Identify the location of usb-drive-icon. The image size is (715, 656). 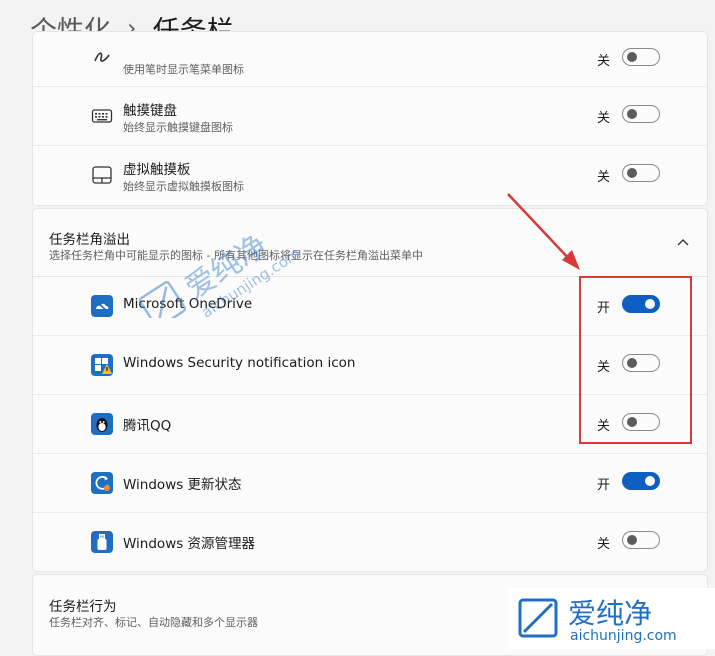
(102, 542).